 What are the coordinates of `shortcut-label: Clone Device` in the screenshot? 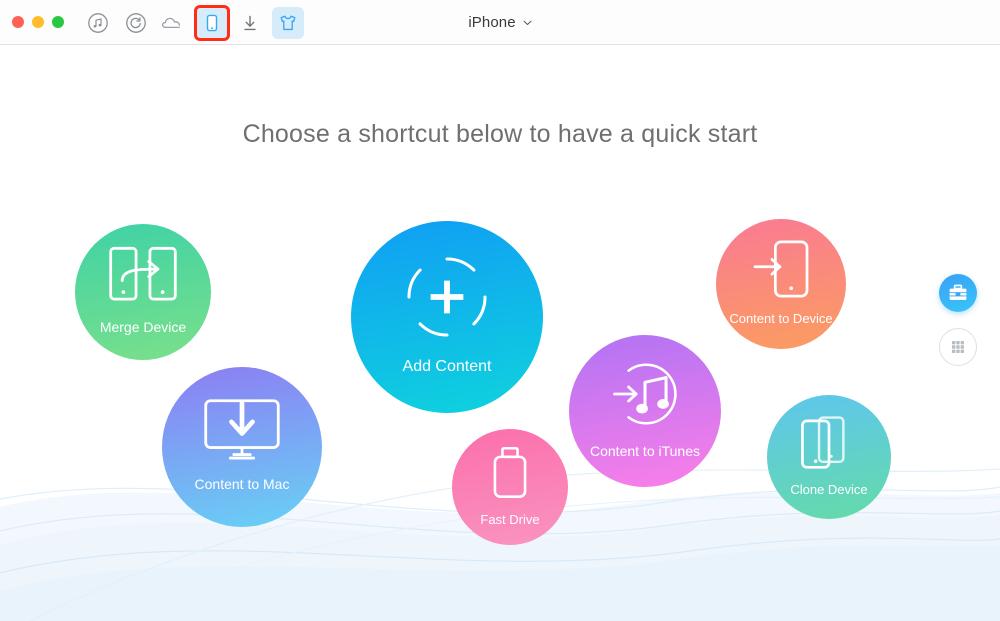 It's located at (829, 489).